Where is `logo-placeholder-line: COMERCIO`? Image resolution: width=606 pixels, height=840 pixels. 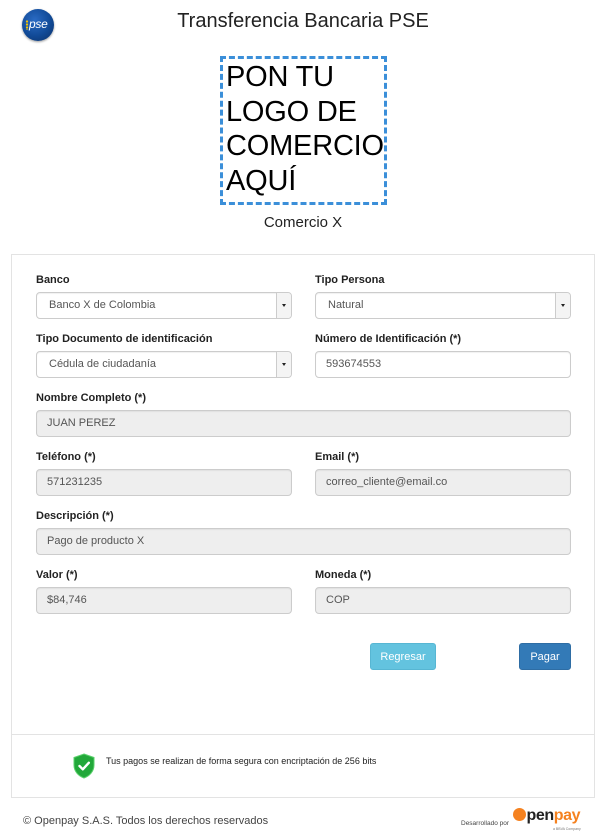 logo-placeholder-line: COMERCIO is located at coordinates (305, 146).